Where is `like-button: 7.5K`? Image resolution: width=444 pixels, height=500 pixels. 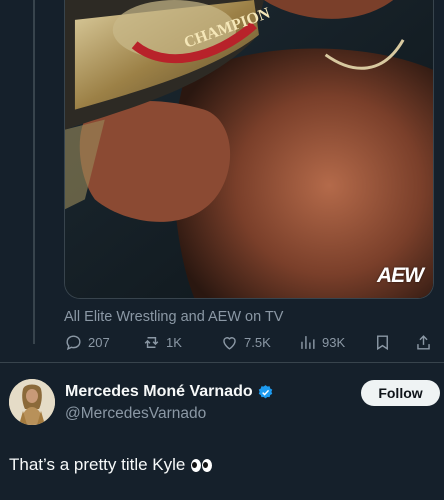 like-button: 7.5K is located at coordinates (245, 342).